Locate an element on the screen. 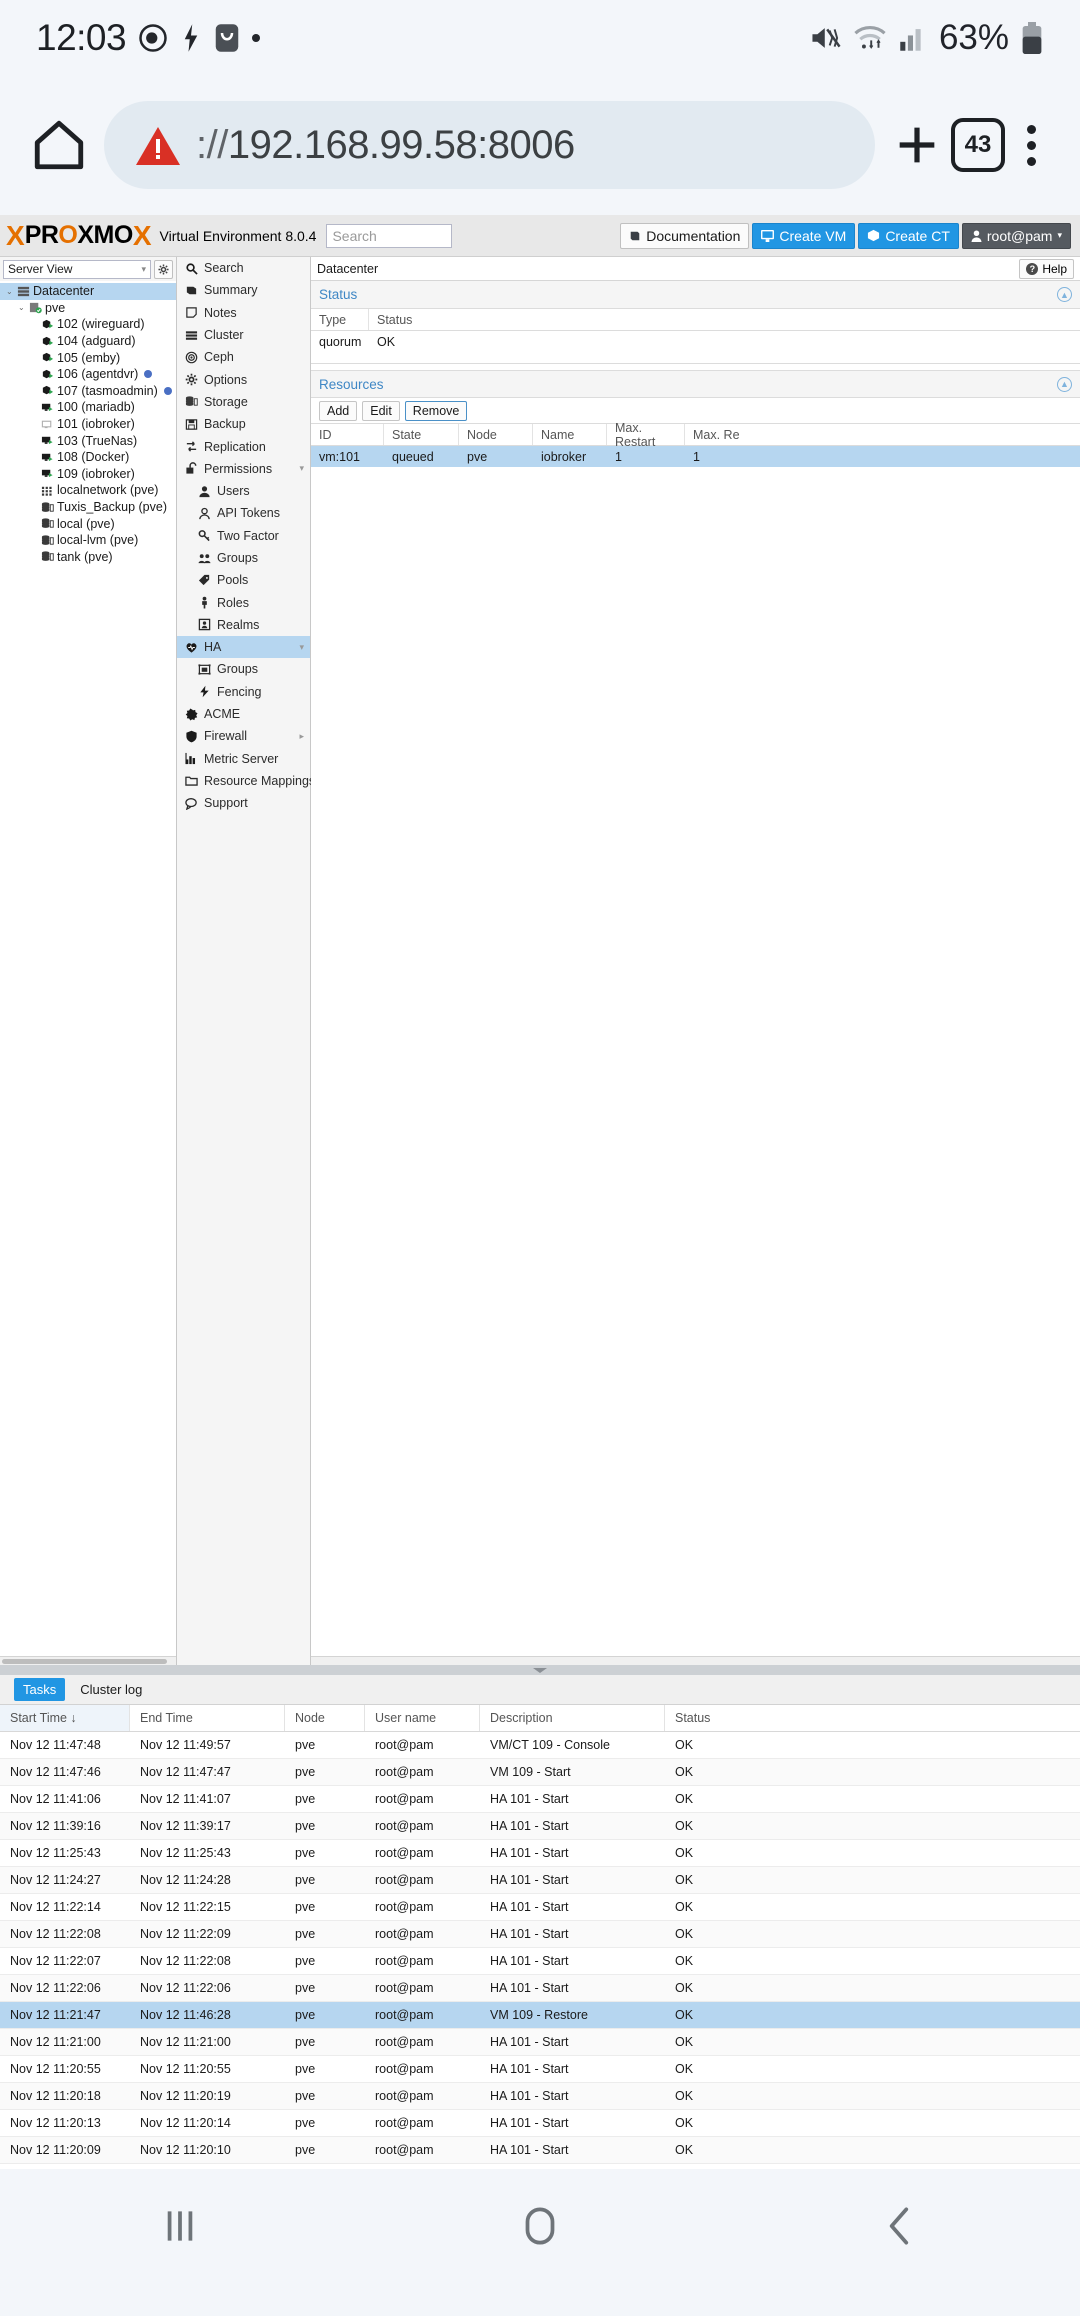 This screenshot has height=2316, width=1080. tab-count-button: 43 is located at coordinates (978, 145).